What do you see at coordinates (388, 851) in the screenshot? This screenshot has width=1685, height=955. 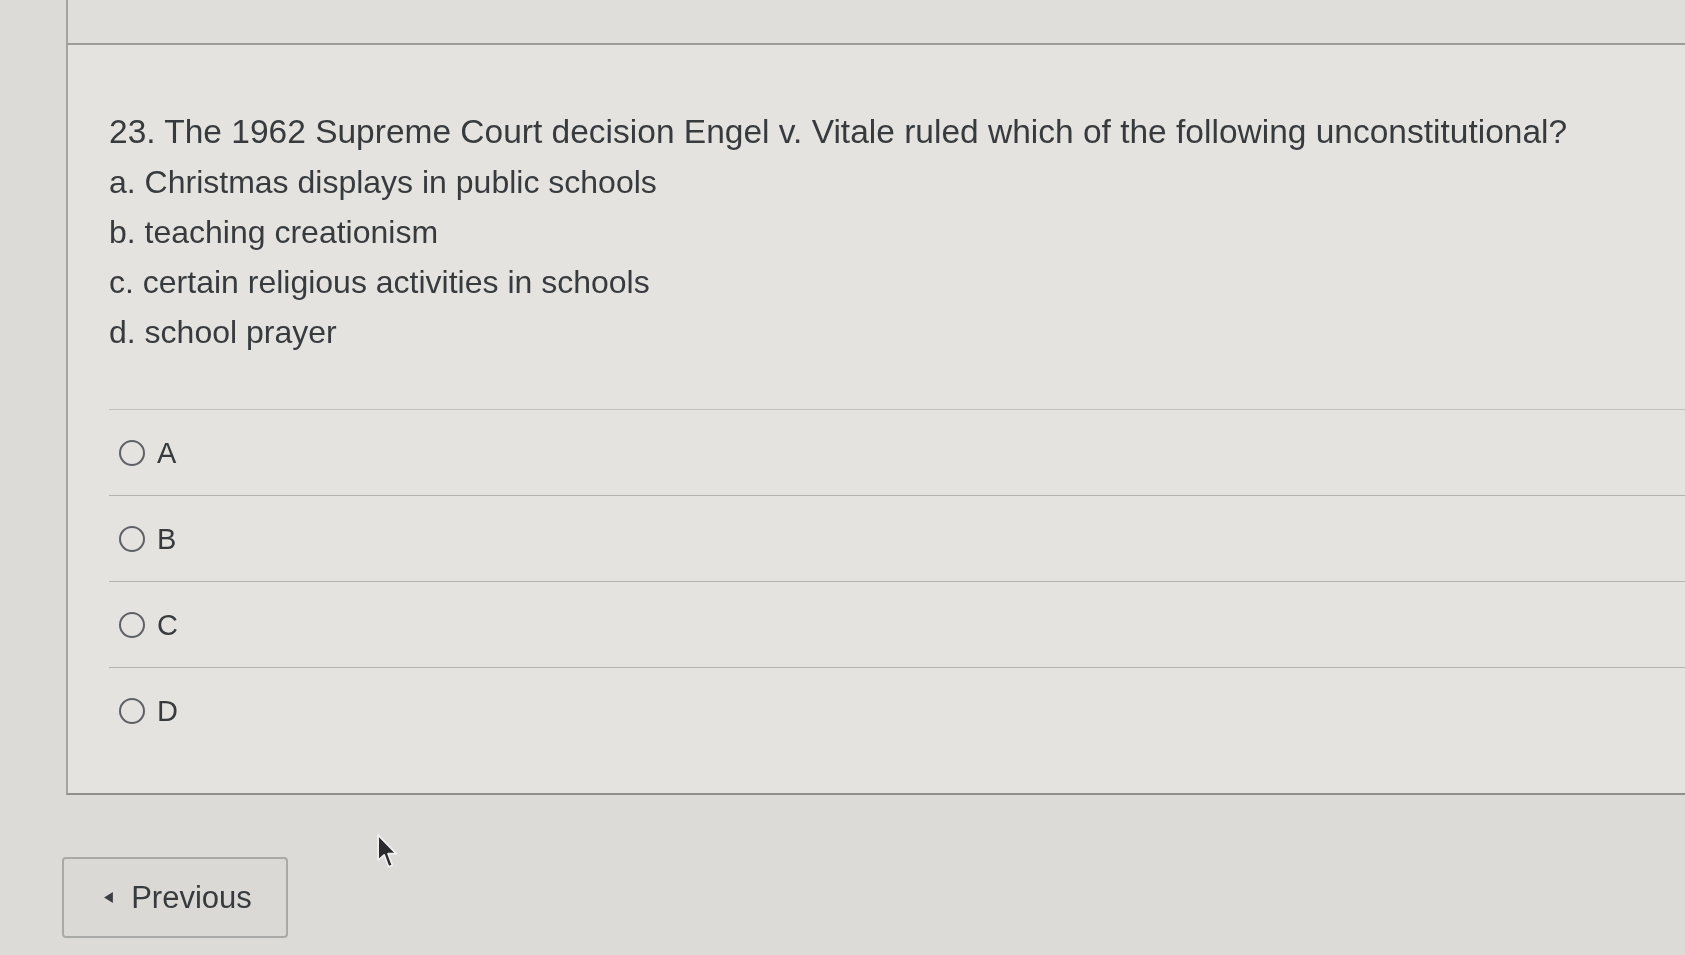 I see `mouse-cursor-icon` at bounding box center [388, 851].